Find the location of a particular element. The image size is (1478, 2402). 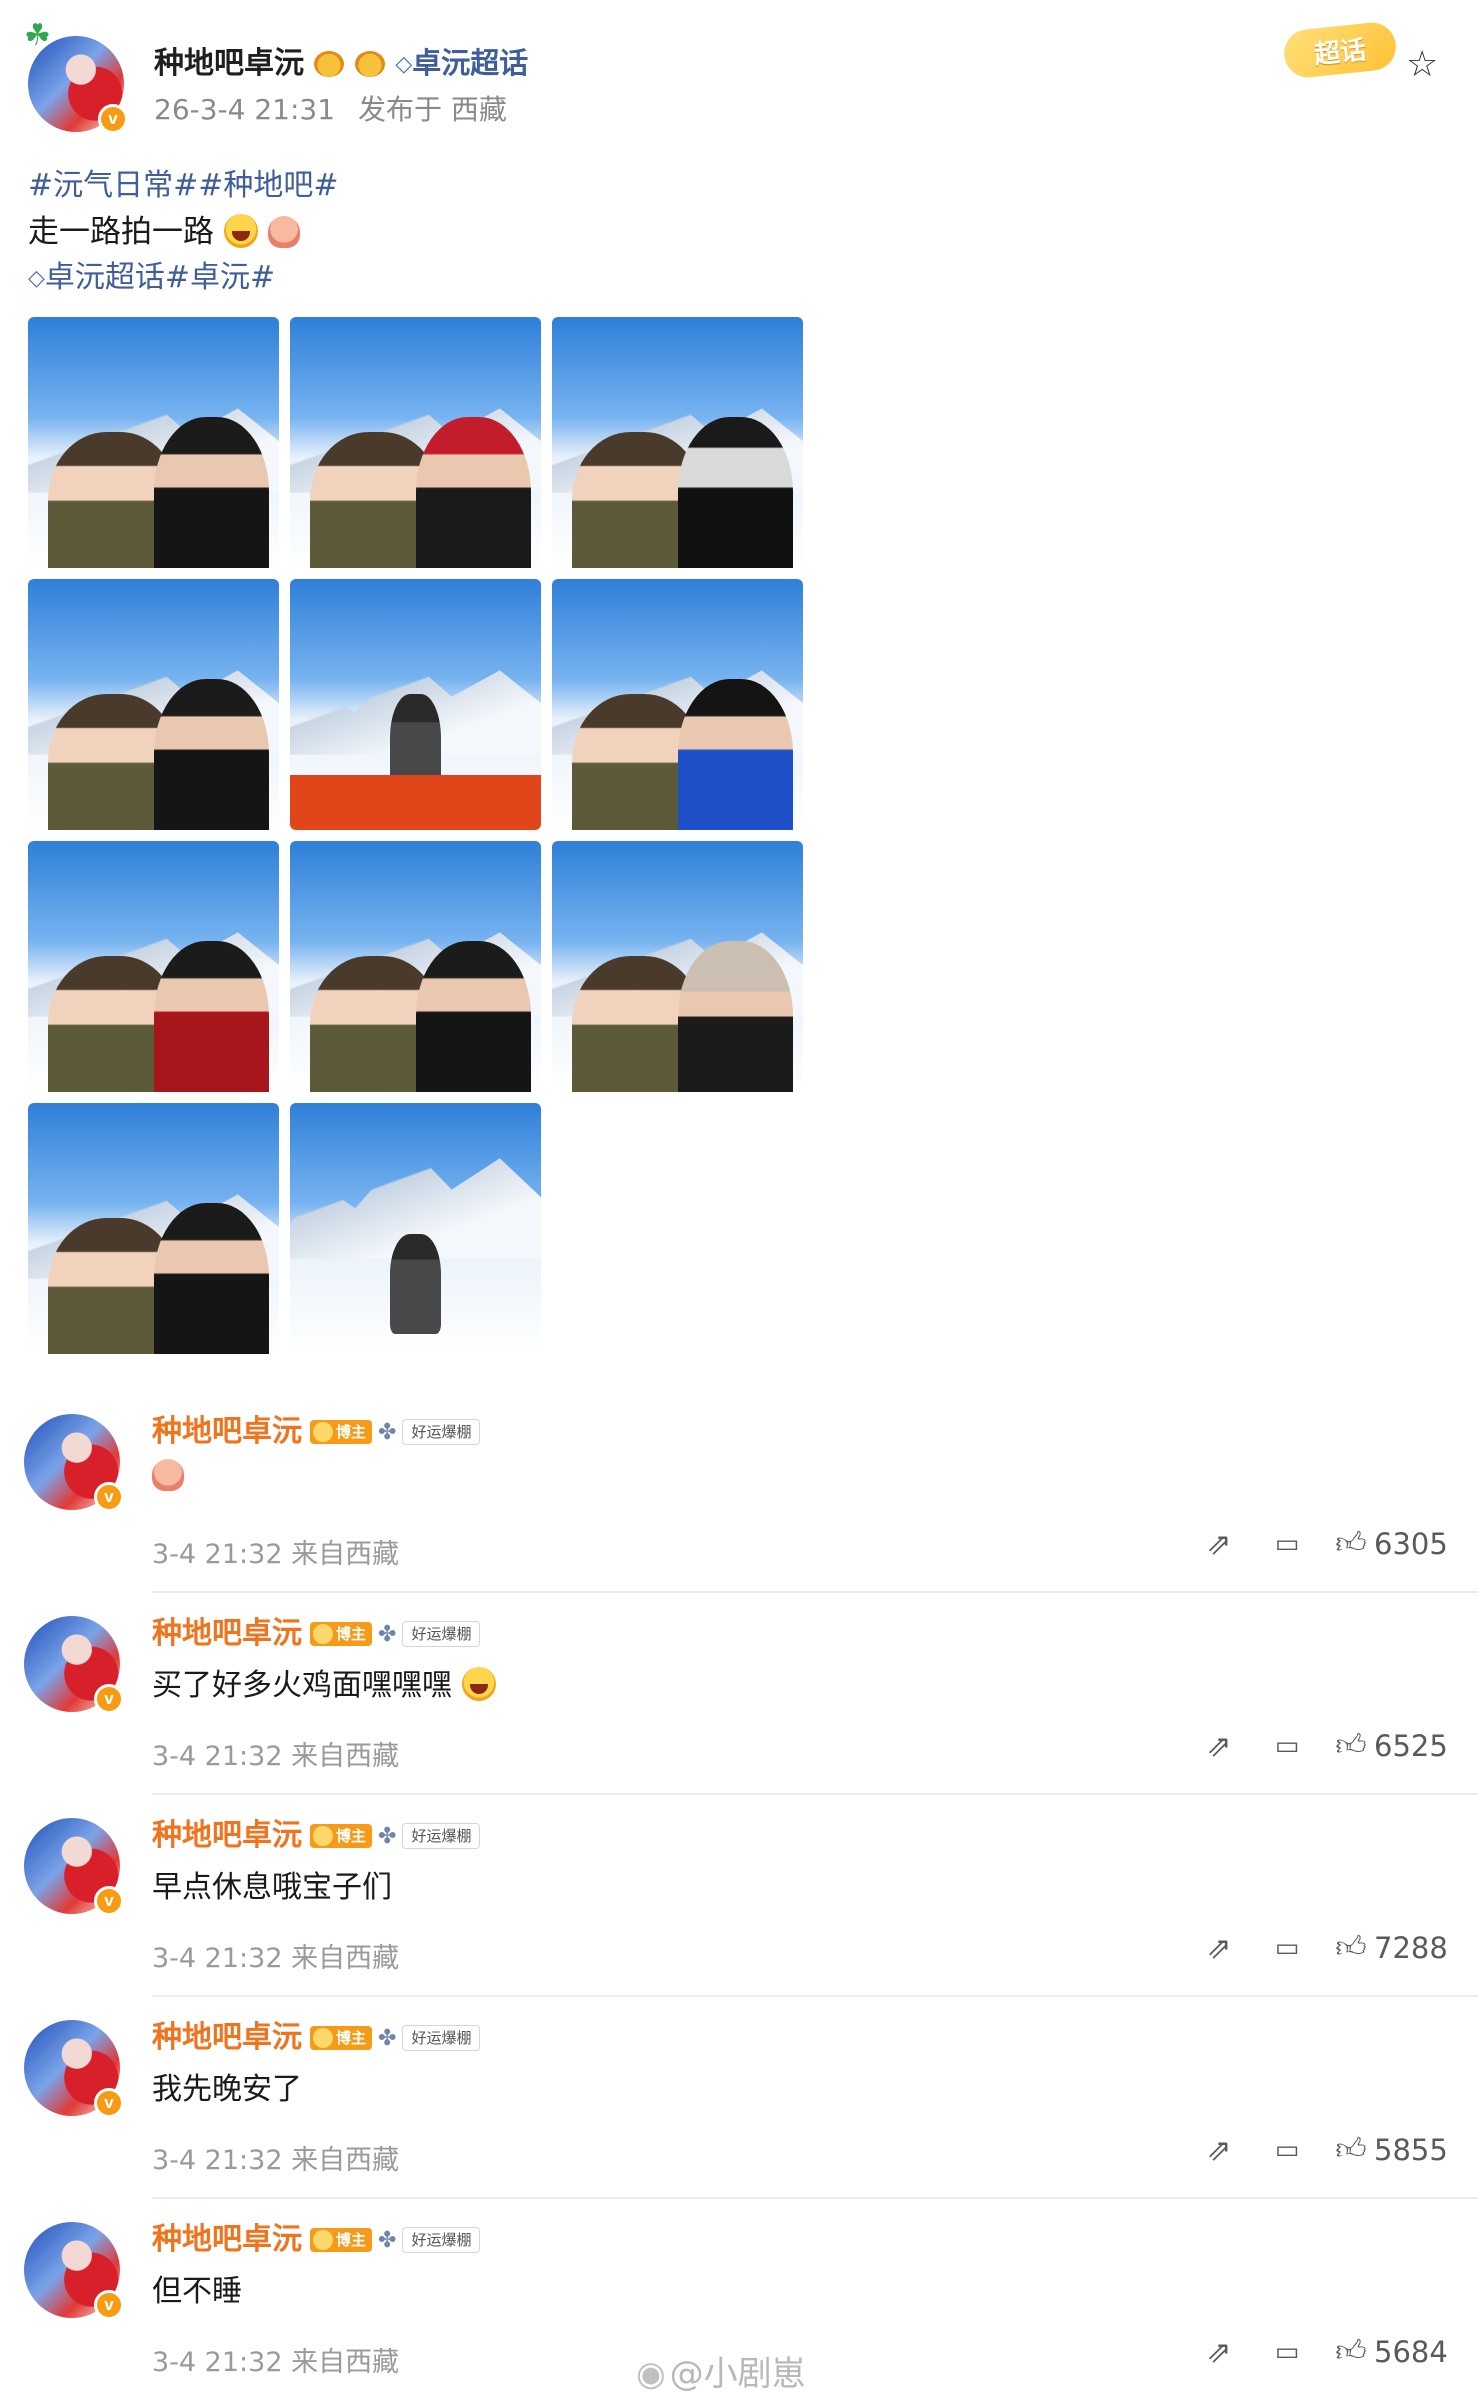

post-location: 发布于 西藏 is located at coordinates (432, 109).